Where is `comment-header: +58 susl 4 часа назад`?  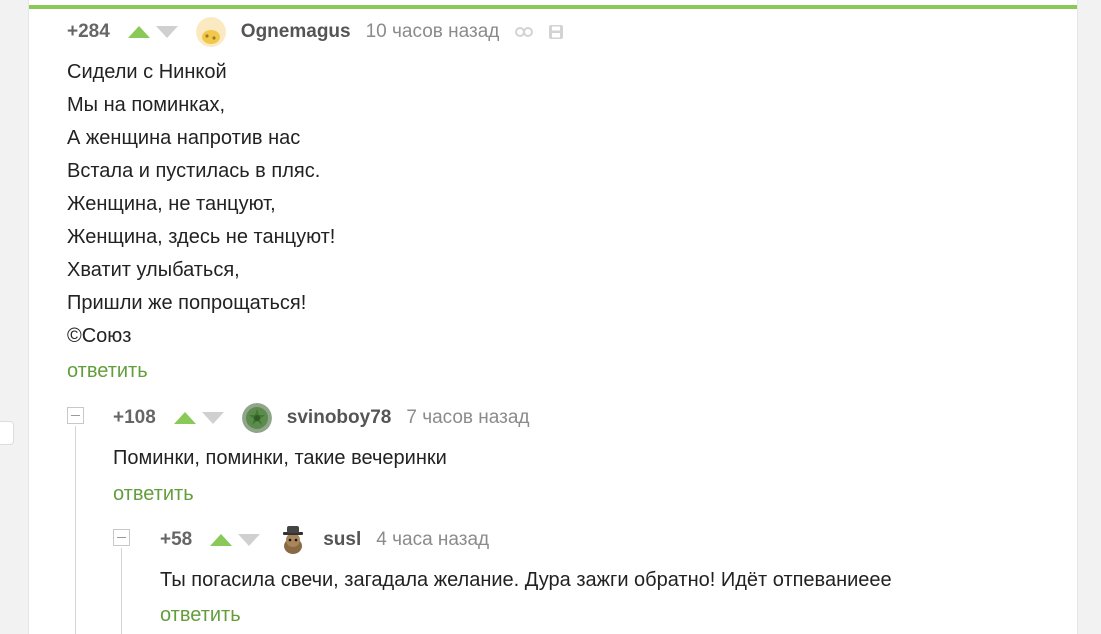 comment-header: +58 susl 4 часа назад is located at coordinates (324, 540).